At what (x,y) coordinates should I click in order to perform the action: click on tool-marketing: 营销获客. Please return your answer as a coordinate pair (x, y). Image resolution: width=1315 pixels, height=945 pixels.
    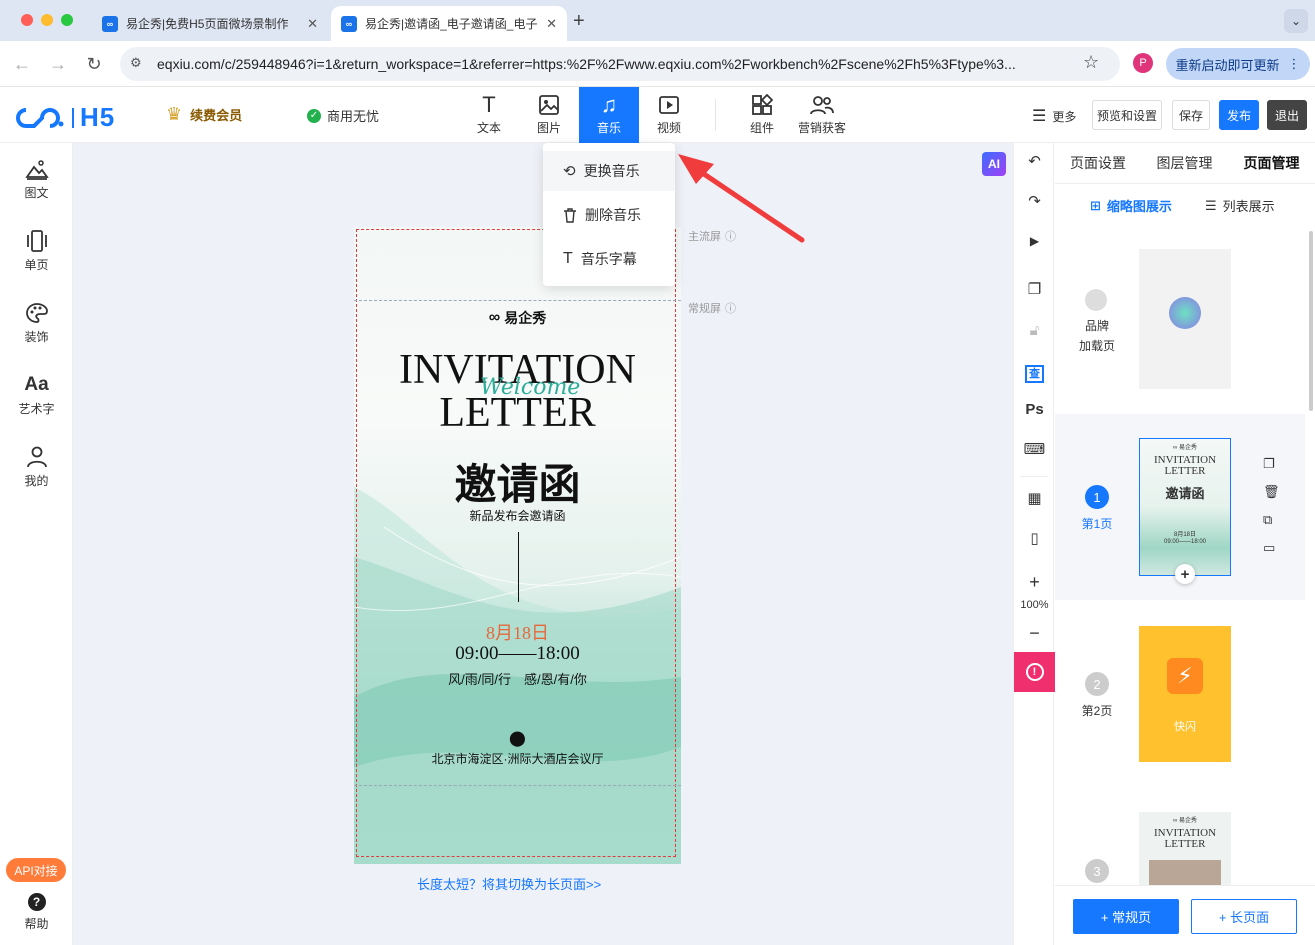
    Looking at the image, I should click on (822, 115).